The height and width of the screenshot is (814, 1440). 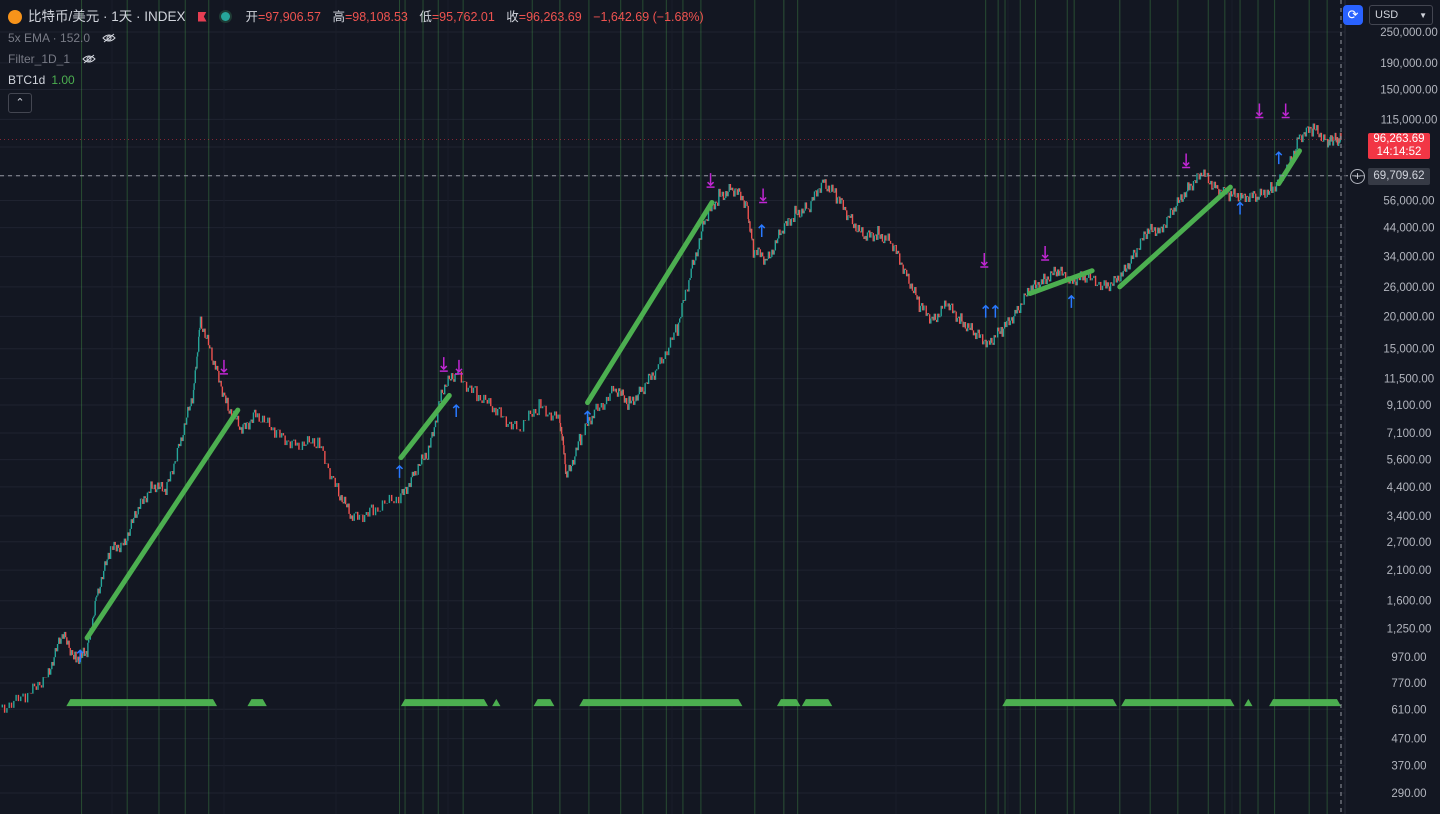 I want to click on y-tick-label: 2,700.00, so click(x=1409, y=543).